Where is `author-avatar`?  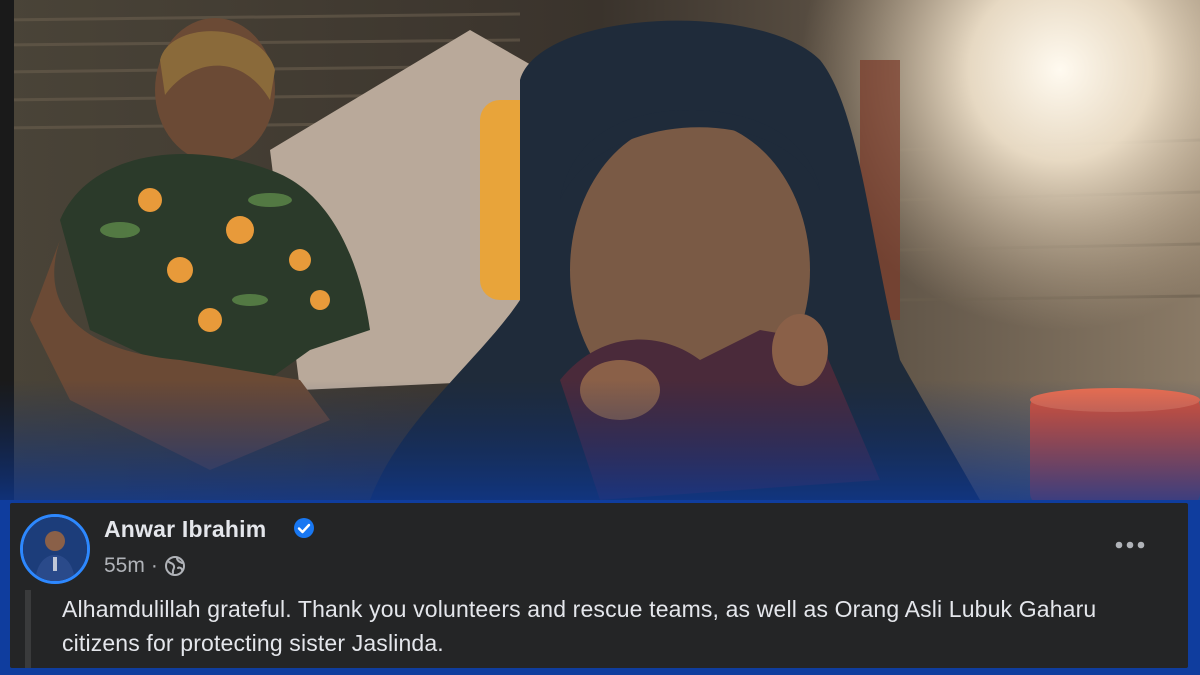 author-avatar is located at coordinates (55, 549).